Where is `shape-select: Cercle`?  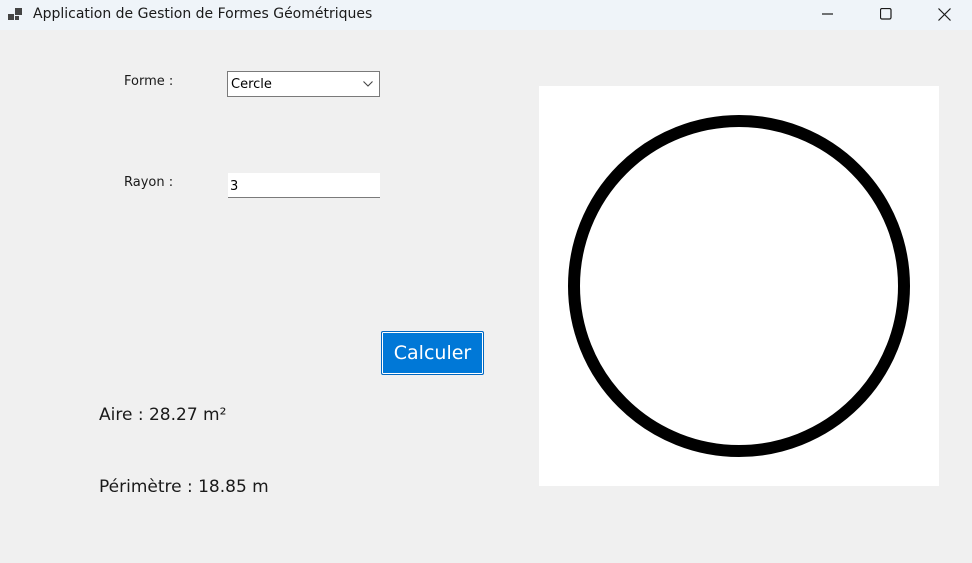
shape-select: Cercle is located at coordinates (303, 84).